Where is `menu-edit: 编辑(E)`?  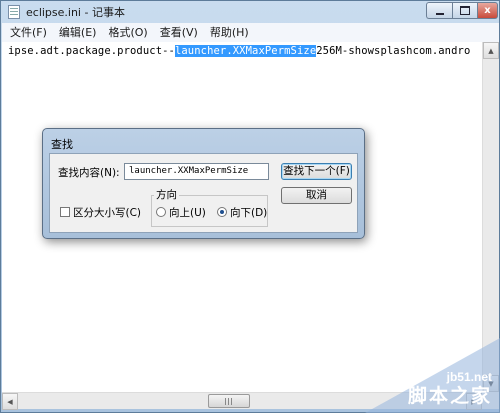 menu-edit: 编辑(E) is located at coordinates (78, 32).